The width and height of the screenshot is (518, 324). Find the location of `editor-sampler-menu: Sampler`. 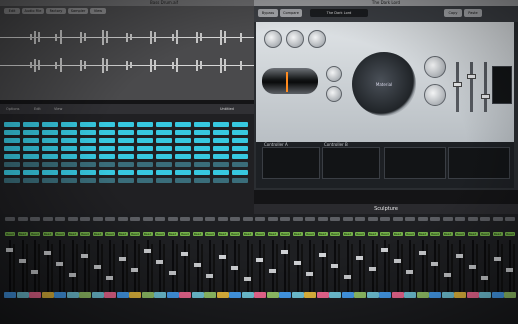

editor-sampler-menu: Sampler is located at coordinates (78, 11).